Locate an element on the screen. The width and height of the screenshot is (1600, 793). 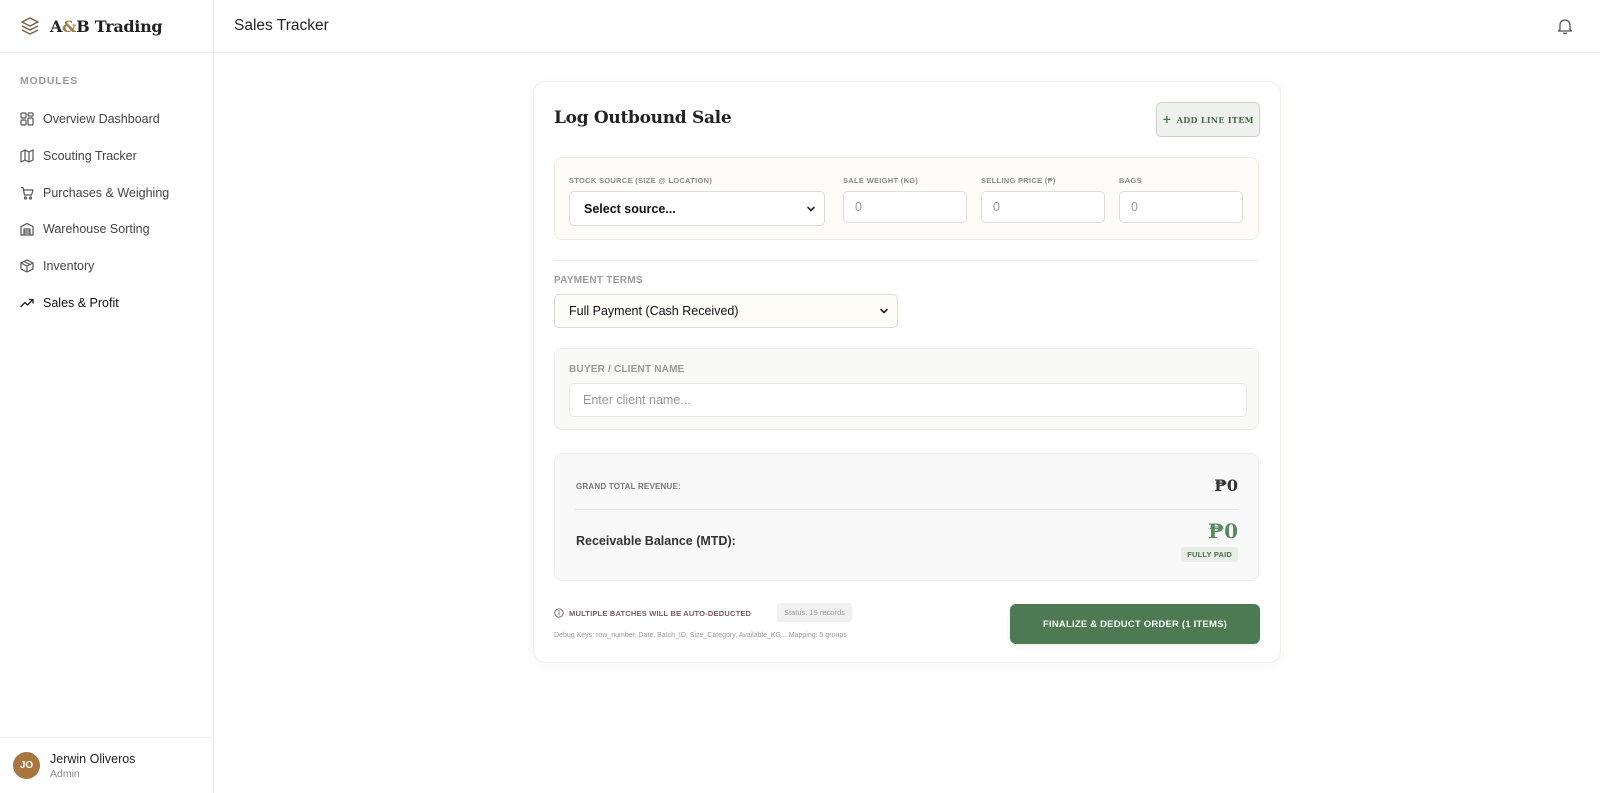
avatar: JO is located at coordinates (26, 765).